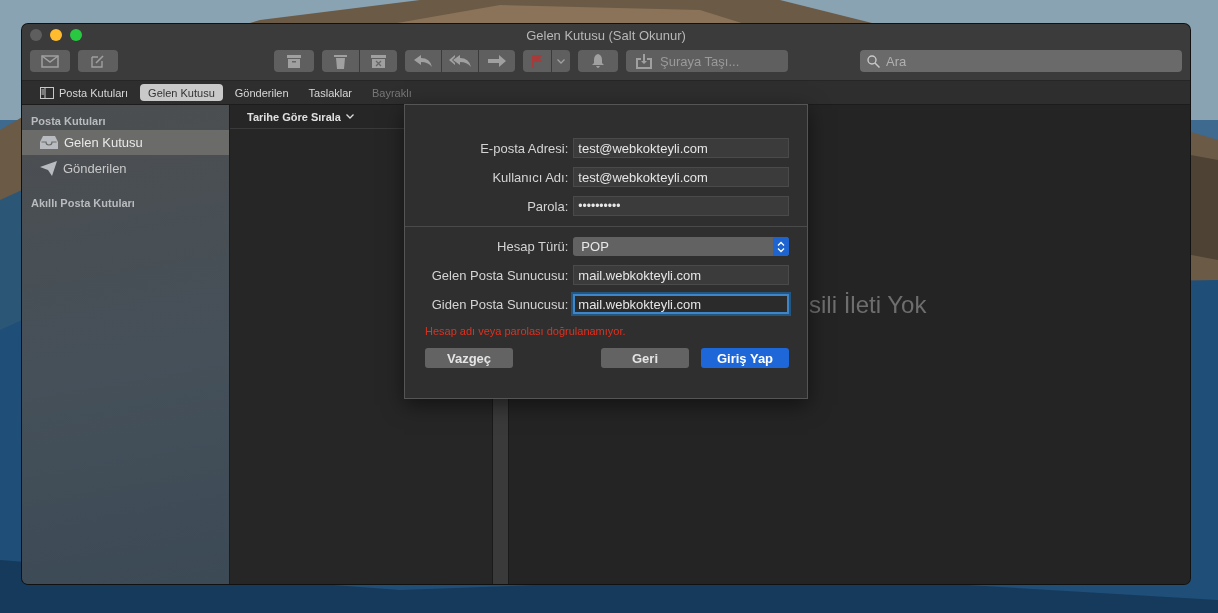  I want to click on field-label: E-posta Adresi:, so click(524, 148).